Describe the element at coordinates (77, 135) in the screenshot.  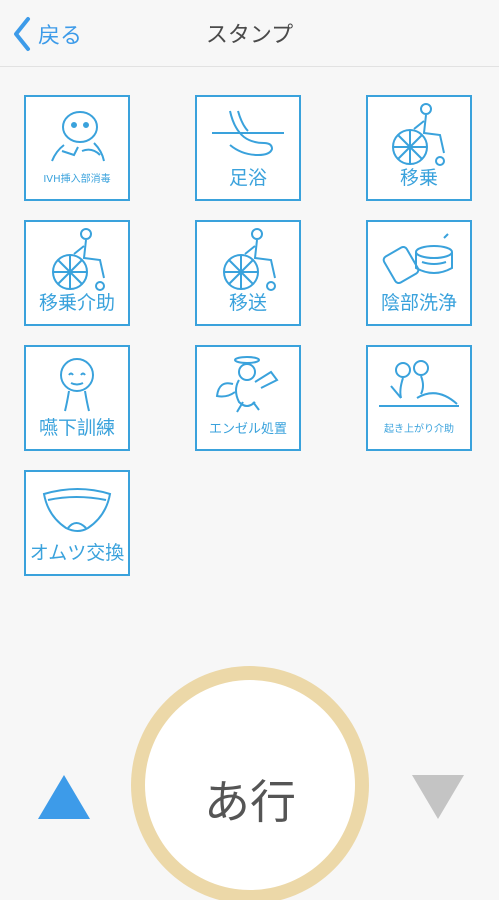
I see `iv-insertion-disinfect-icon` at that location.